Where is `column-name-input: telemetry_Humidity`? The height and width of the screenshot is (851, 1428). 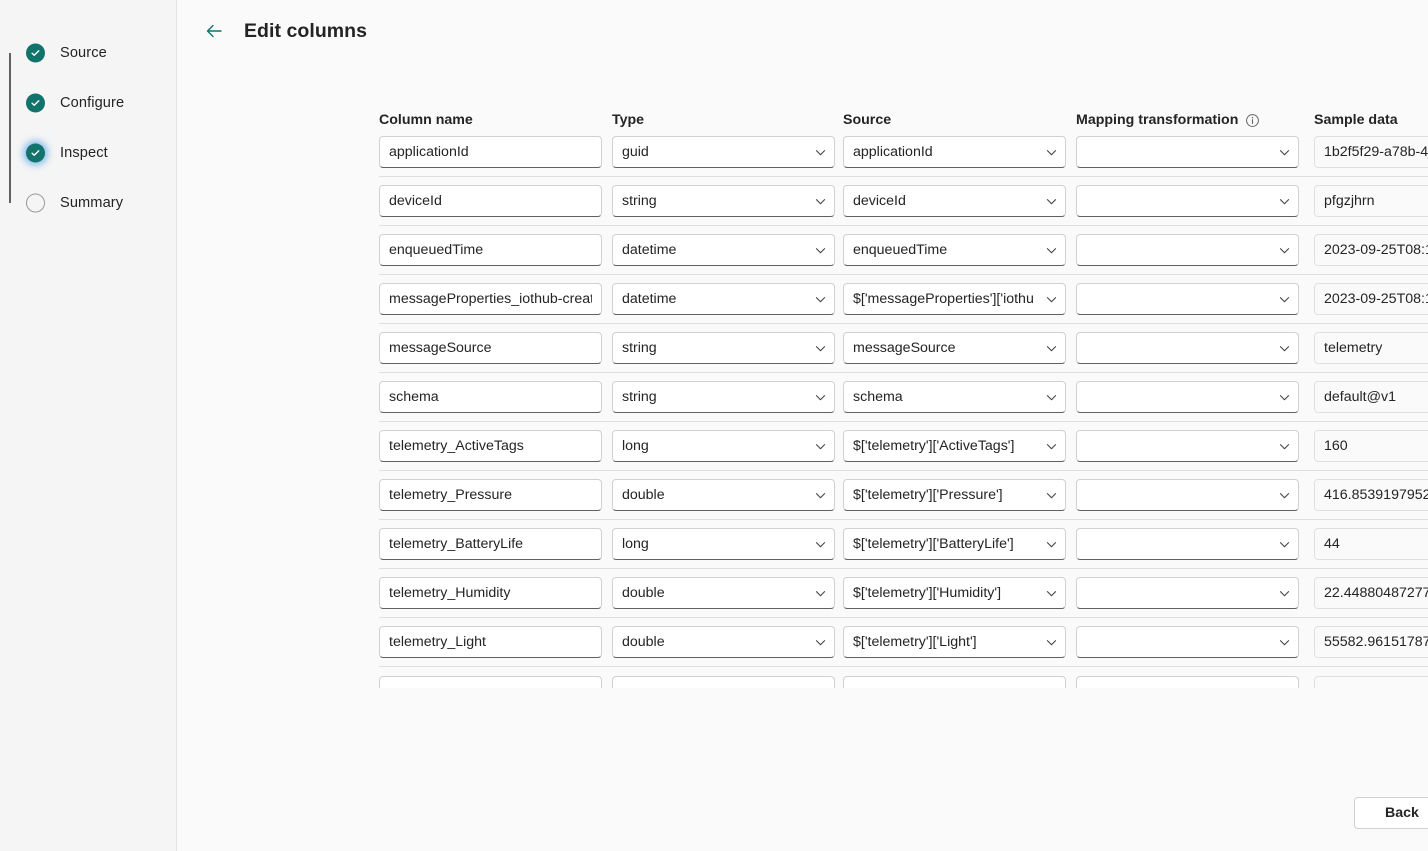 column-name-input: telemetry_Humidity is located at coordinates (490, 593).